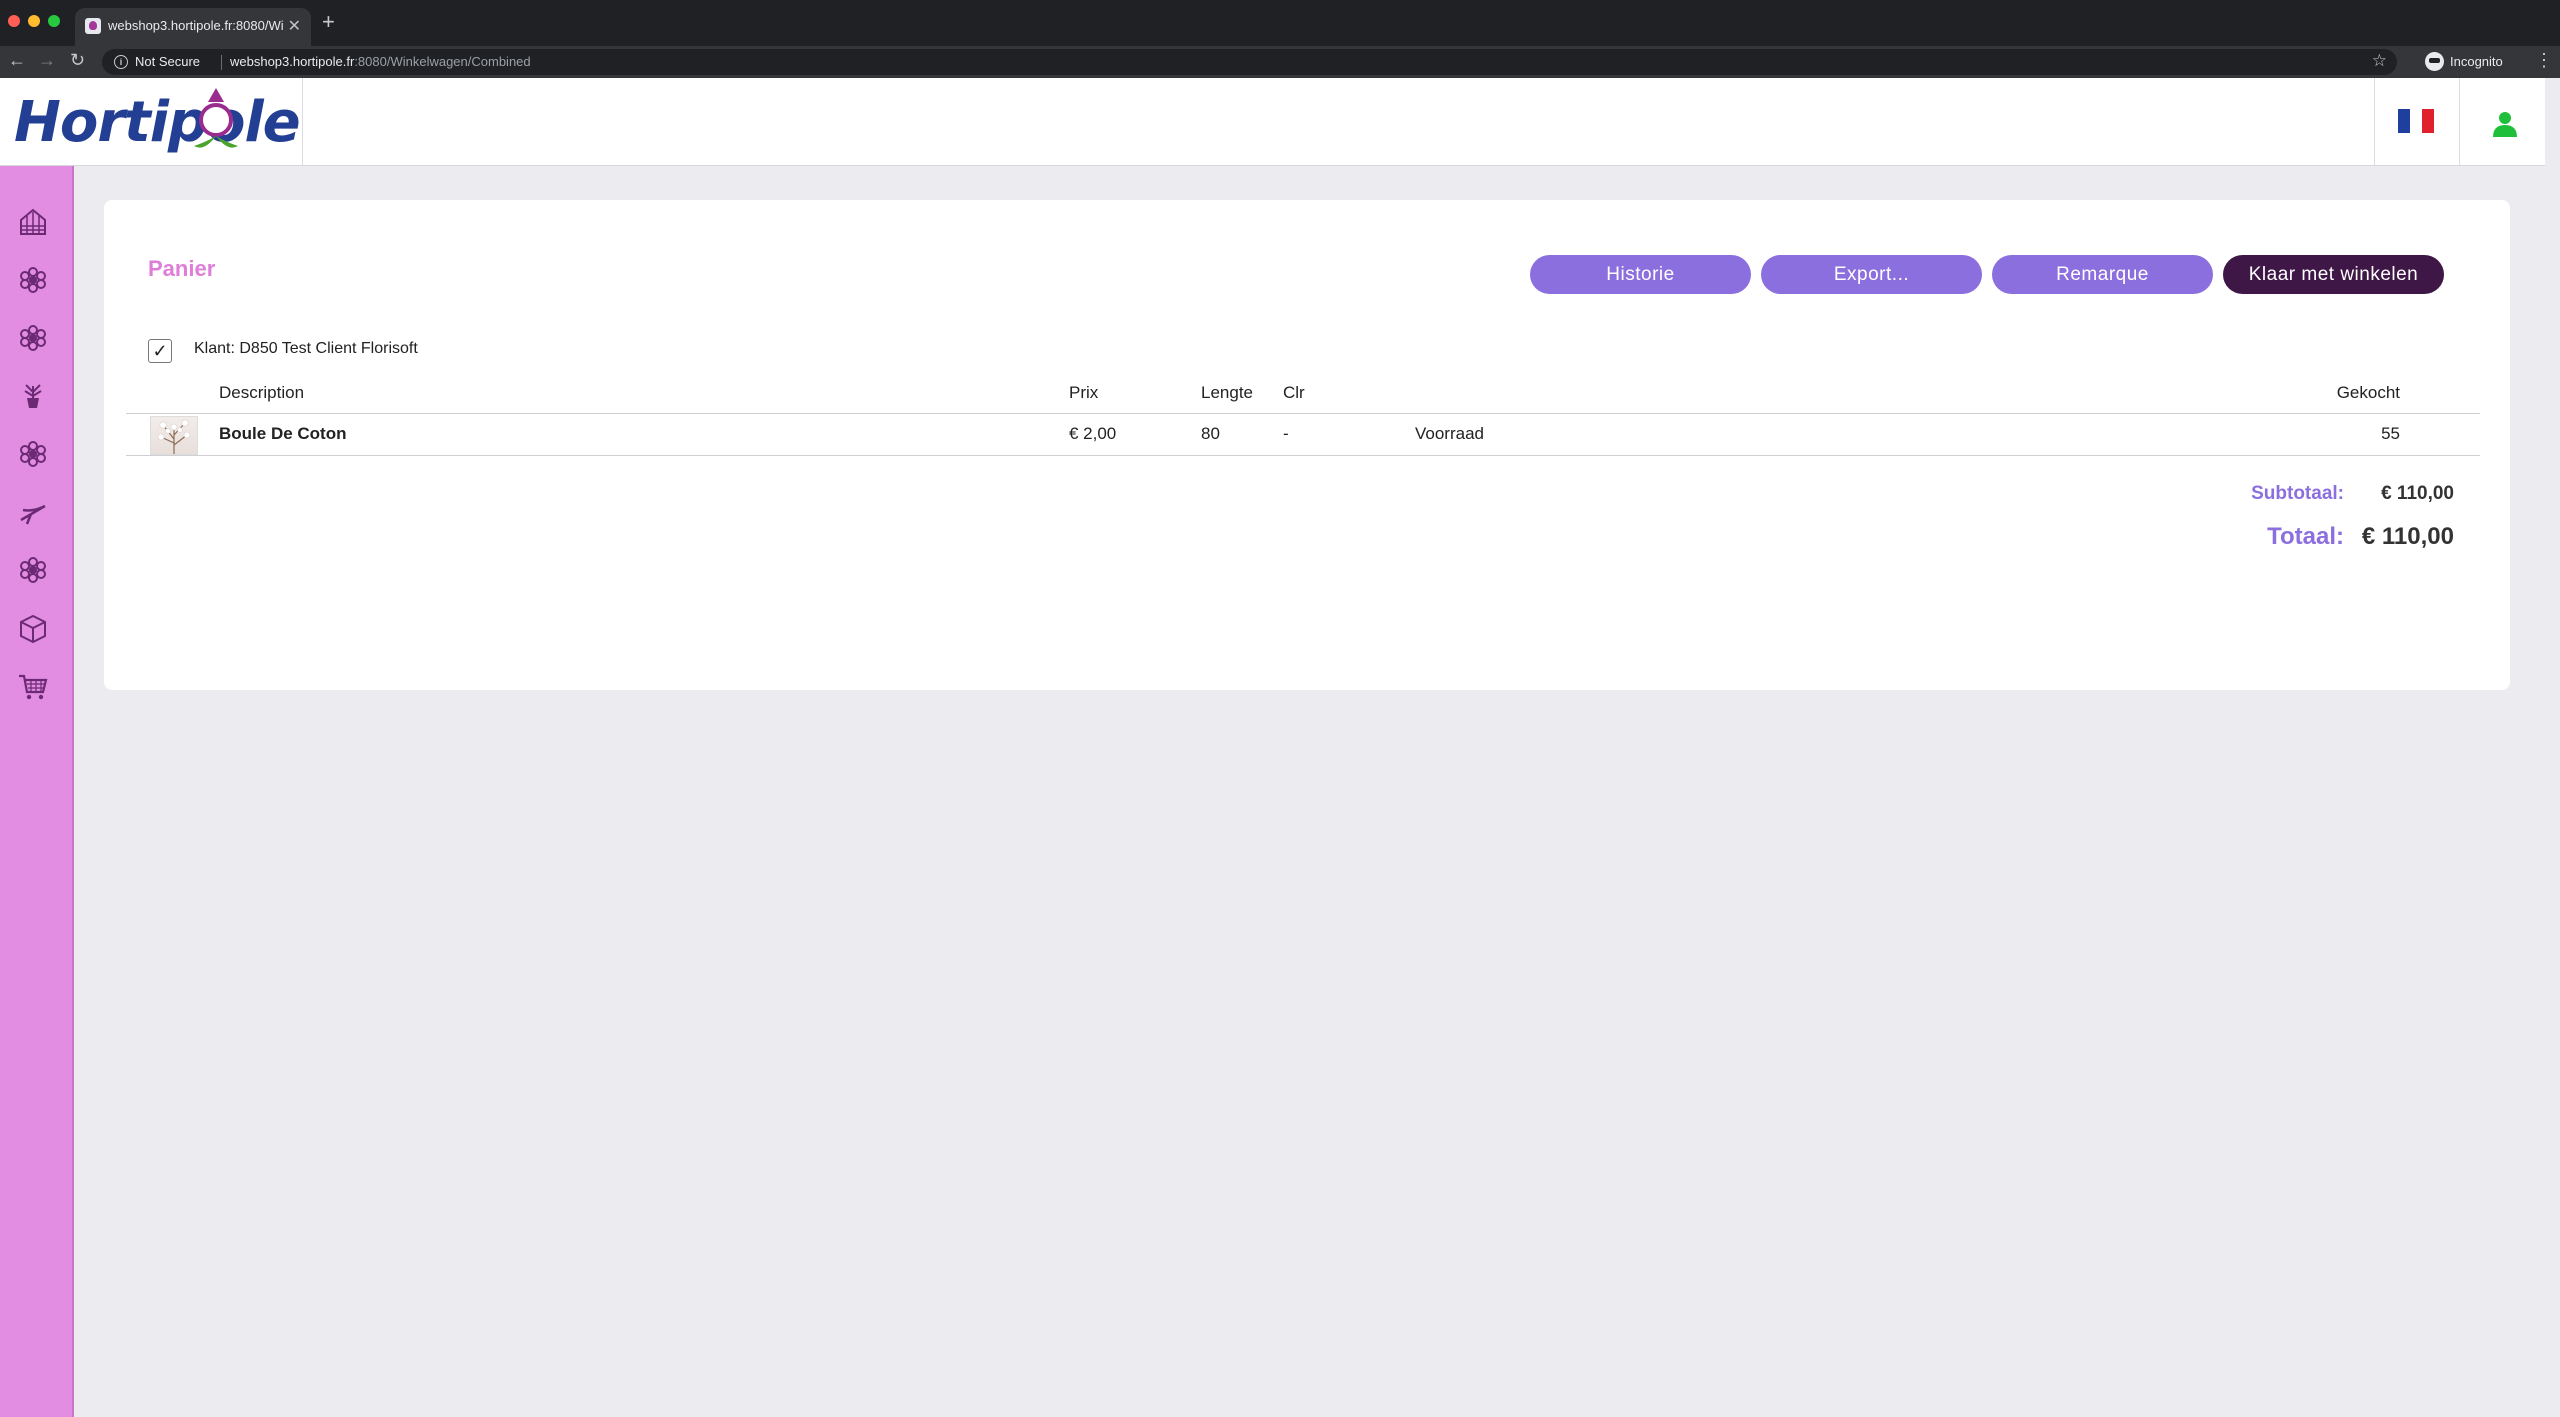 This screenshot has height=1417, width=2560. Describe the element at coordinates (1286, 433) in the screenshot. I see `product-color: -` at that location.